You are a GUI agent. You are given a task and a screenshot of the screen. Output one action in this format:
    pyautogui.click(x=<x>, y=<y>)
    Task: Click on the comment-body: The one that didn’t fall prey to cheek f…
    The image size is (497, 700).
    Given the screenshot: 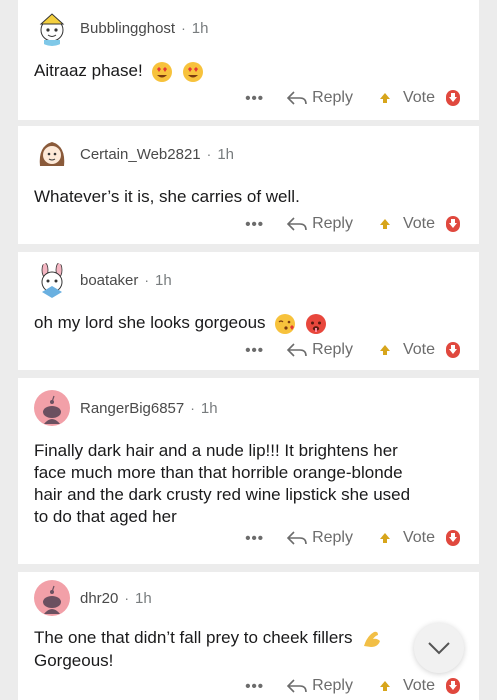 What is the action you would take?
    pyautogui.click(x=246, y=649)
    